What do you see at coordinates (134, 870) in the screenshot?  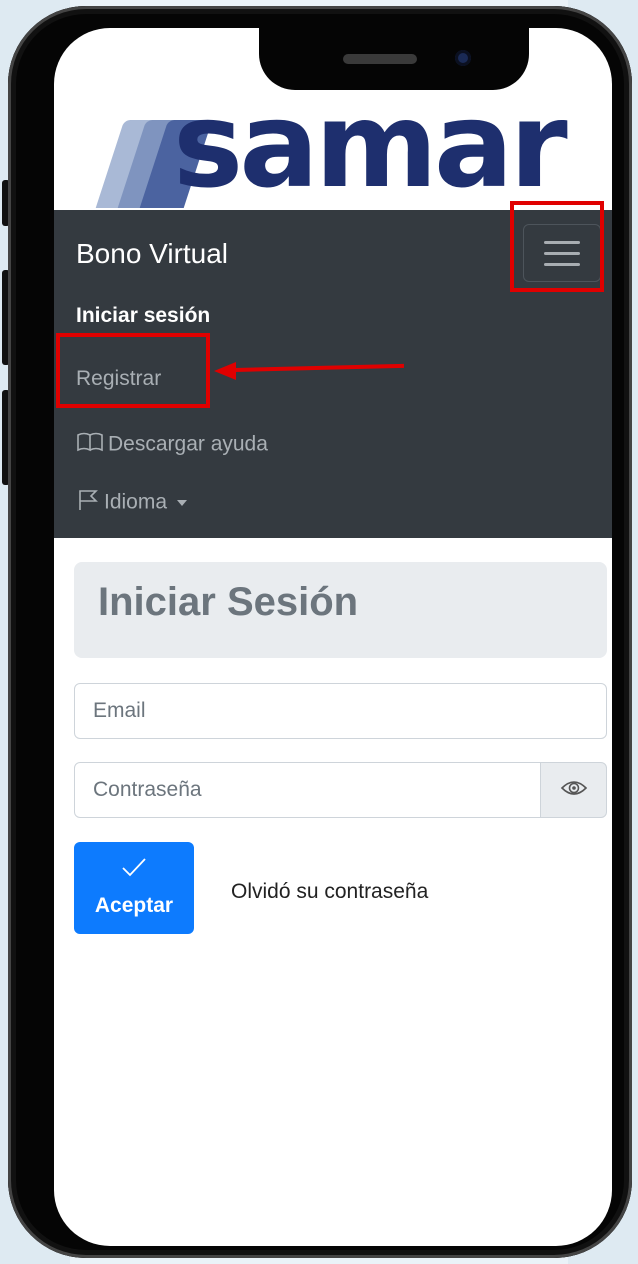 I see `check-icon` at bounding box center [134, 870].